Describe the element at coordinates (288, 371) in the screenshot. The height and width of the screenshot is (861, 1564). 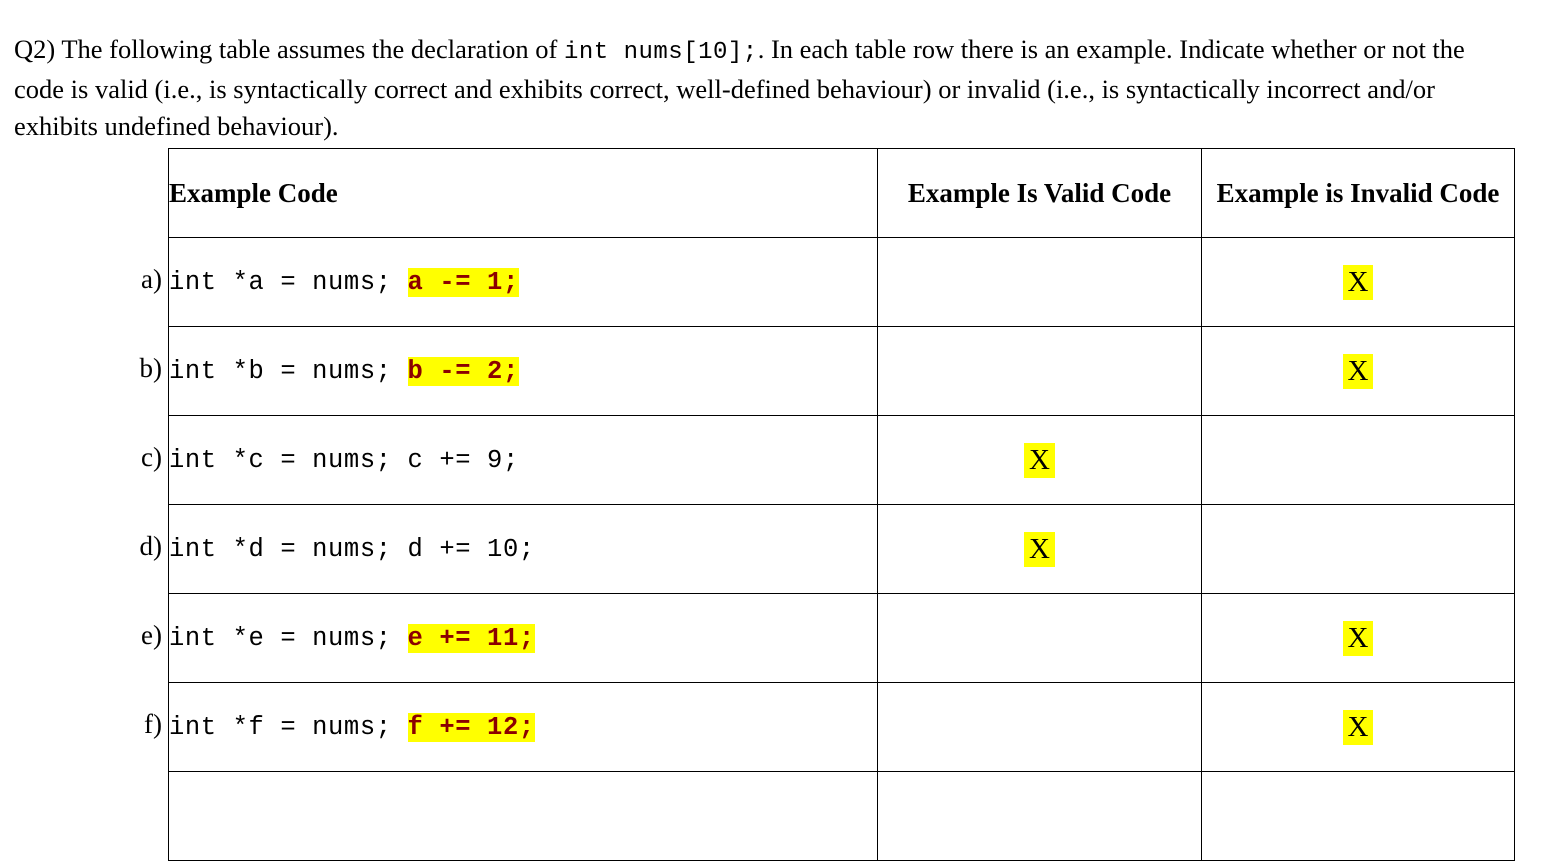
I see `code-plain: int *b = nums;` at that location.